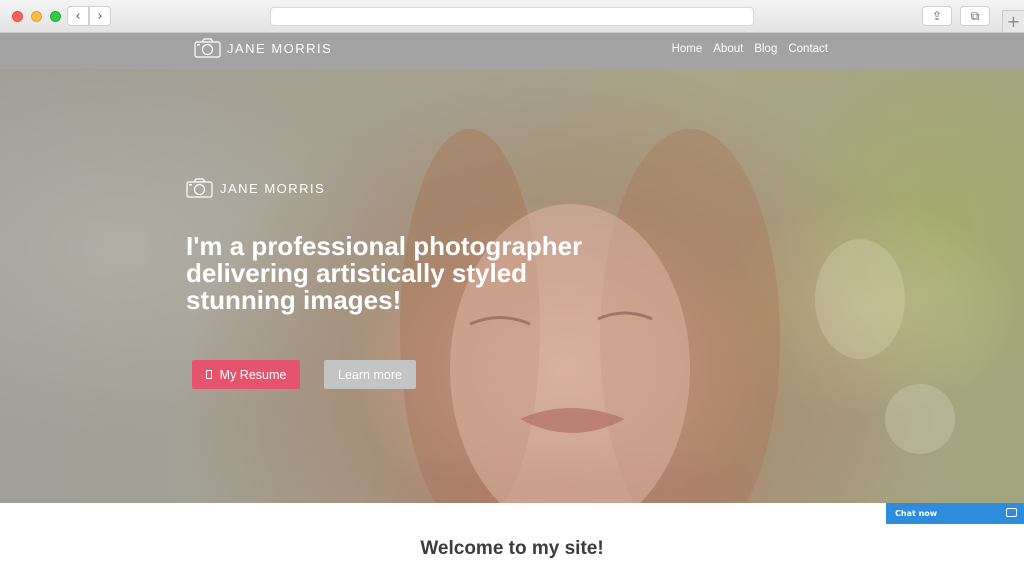  I want to click on nav-blog: Blog, so click(765, 49).